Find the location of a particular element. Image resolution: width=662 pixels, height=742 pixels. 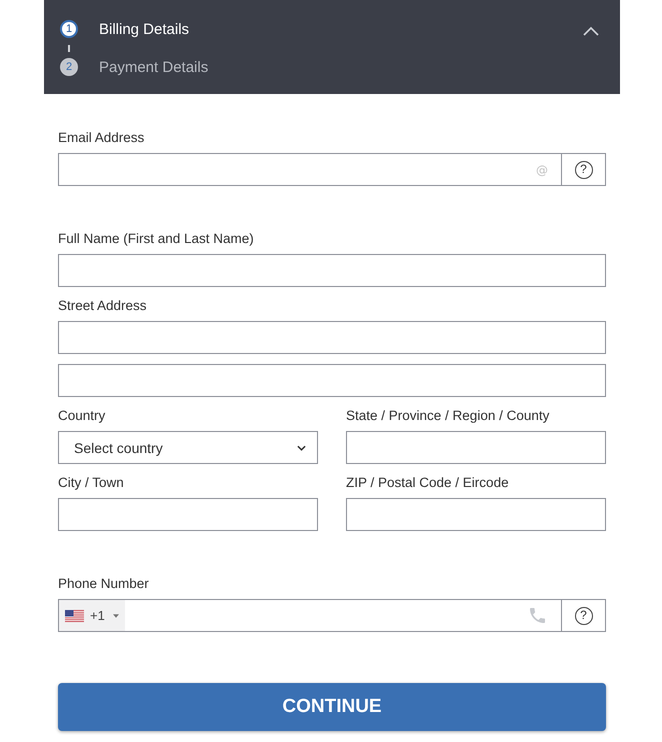

flag-icon is located at coordinates (74, 616).